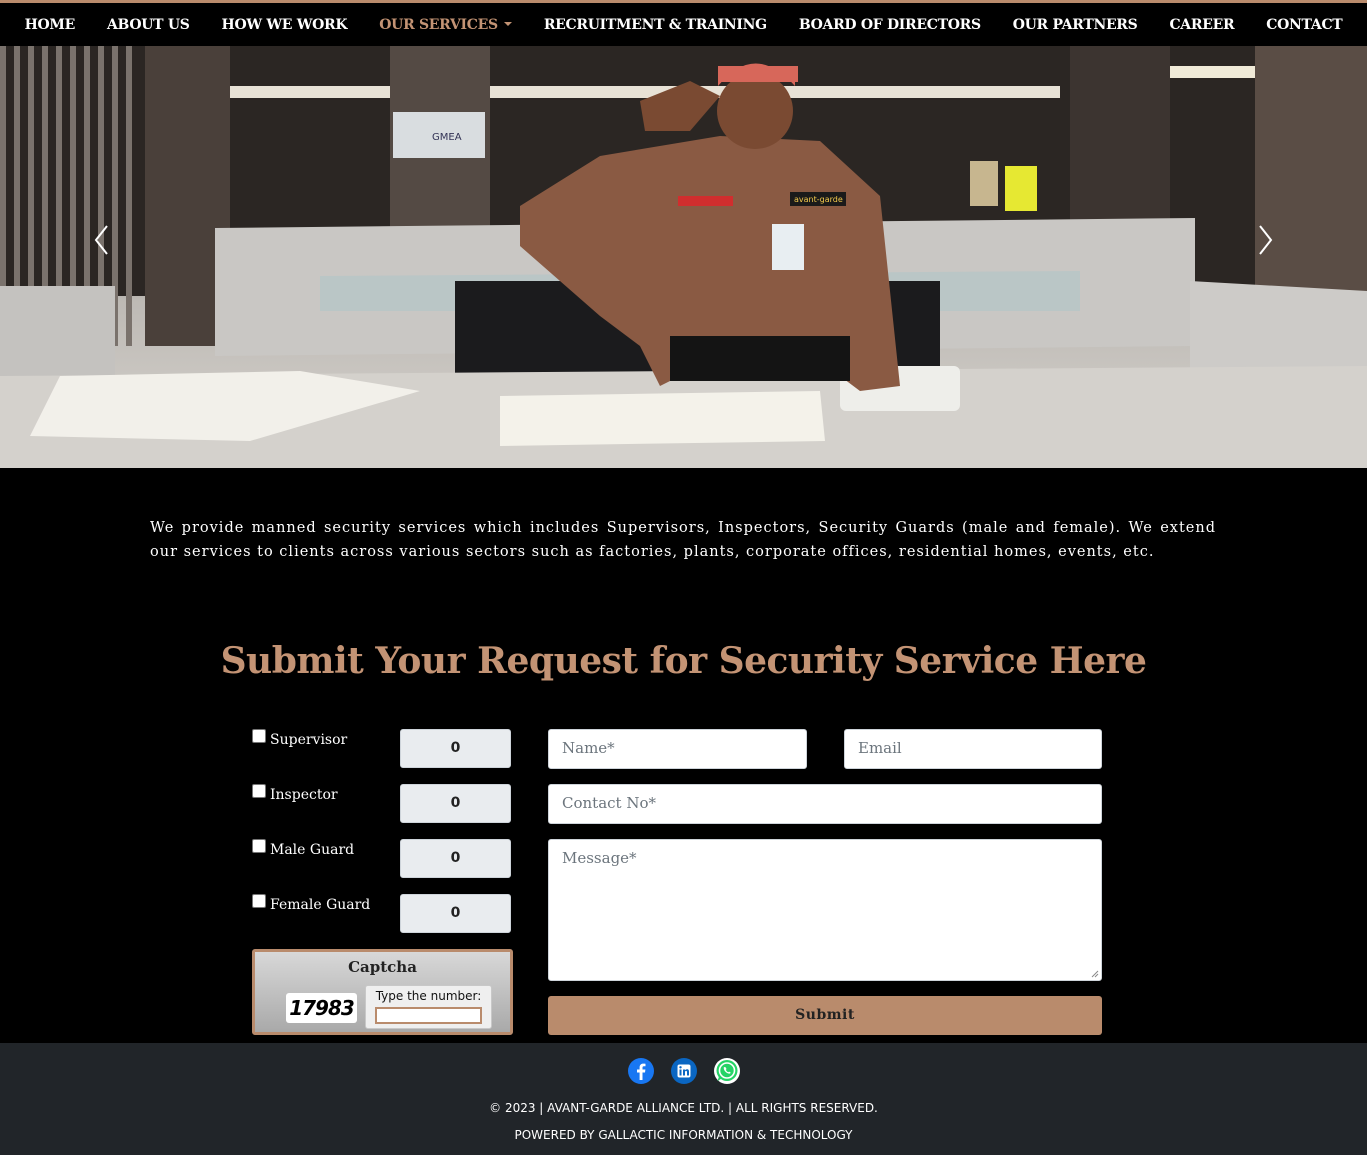  I want to click on facebook-link, so click(641, 1071).